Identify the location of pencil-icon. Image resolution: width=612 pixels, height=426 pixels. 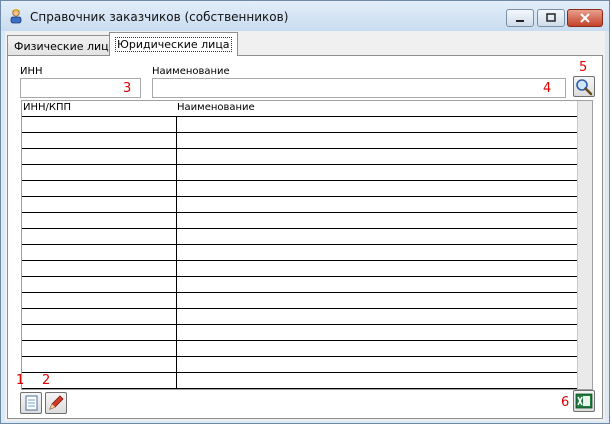
(56, 402).